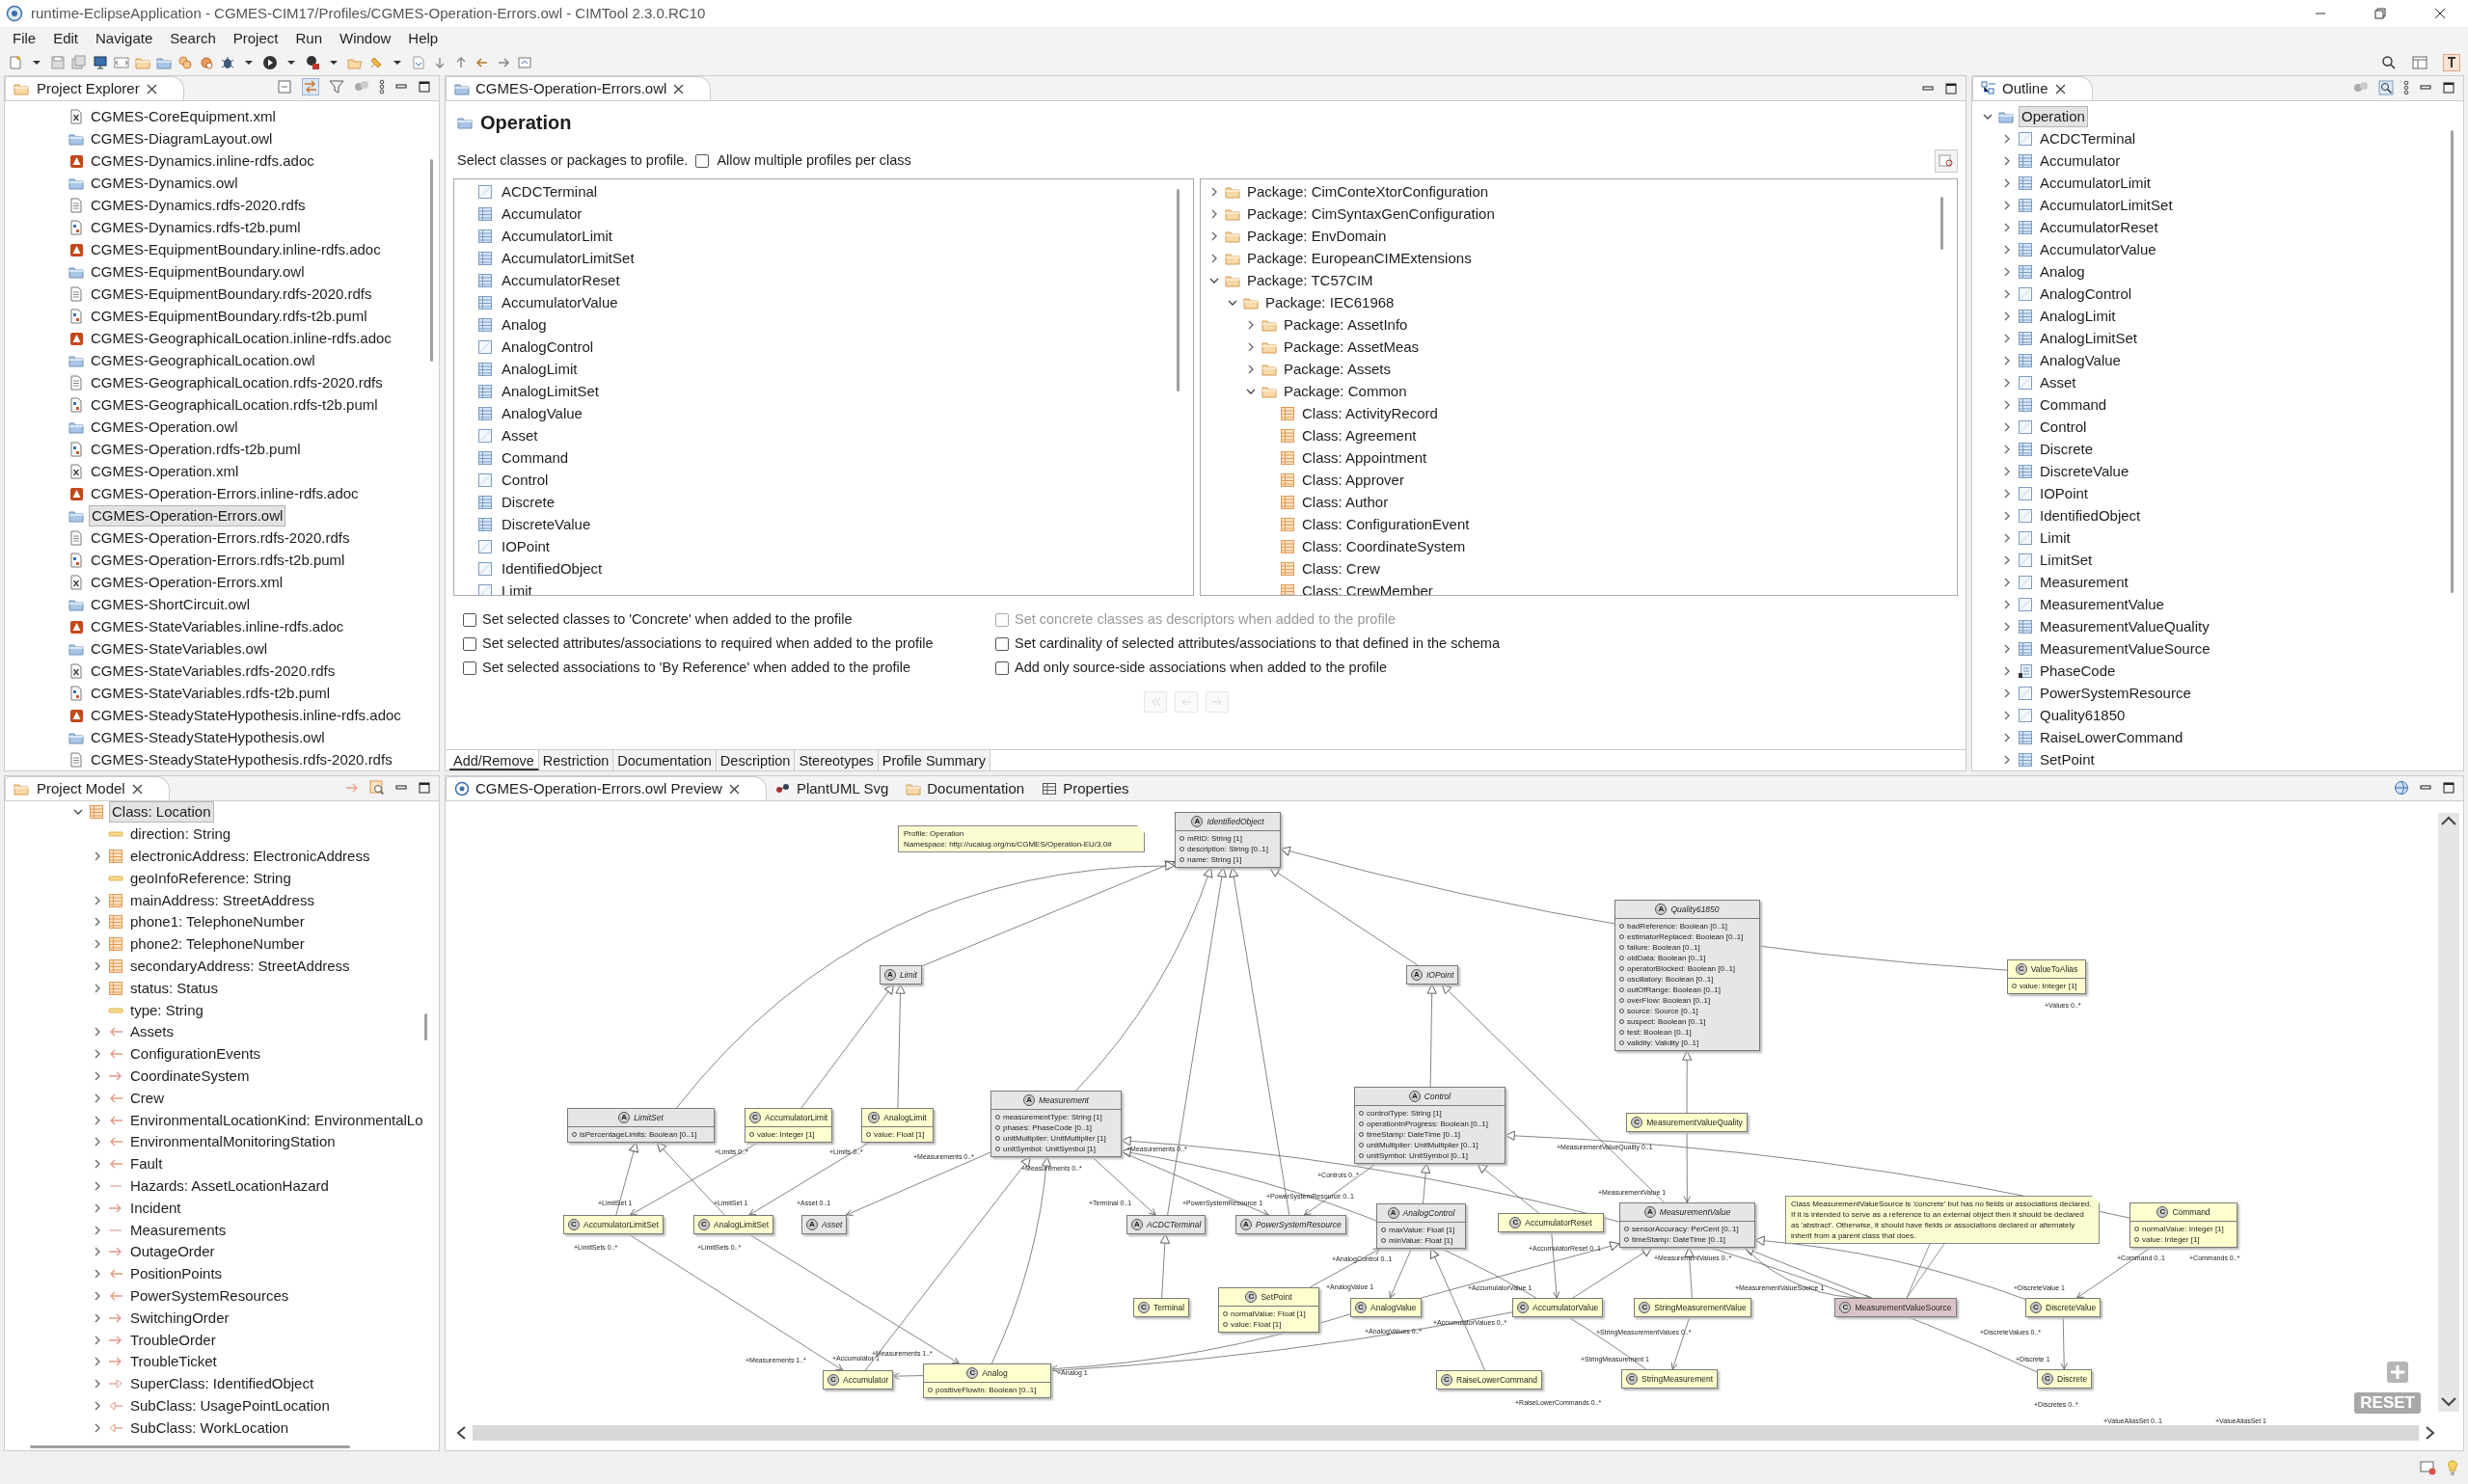 This screenshot has height=1484, width=2468. Describe the element at coordinates (2055, 537) in the screenshot. I see `tree-item: Limit` at that location.